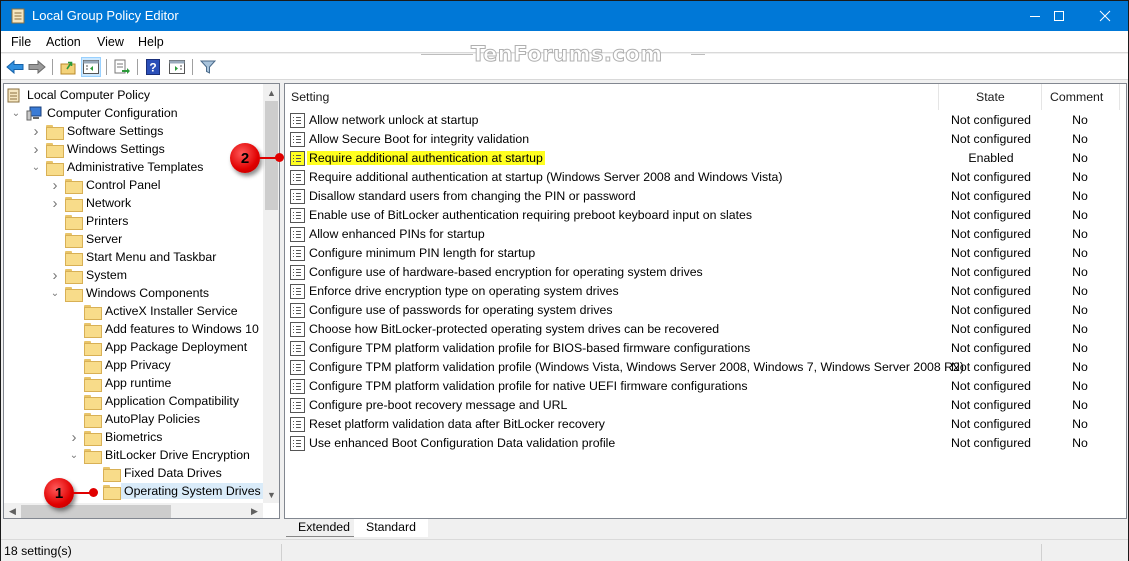 Image resolution: width=1129 pixels, height=561 pixels. What do you see at coordinates (78, 95) in the screenshot?
I see `tree-item: Local Computer Policy` at bounding box center [78, 95].